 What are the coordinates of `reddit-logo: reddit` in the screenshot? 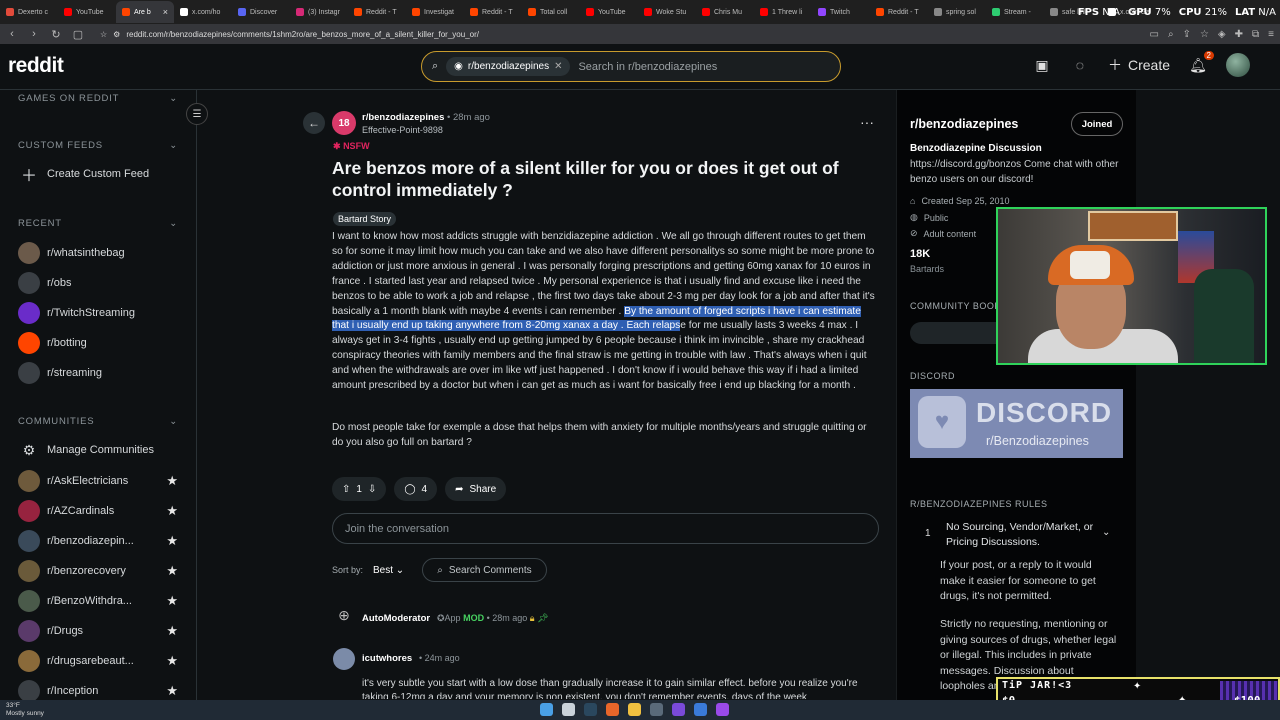 It's located at (36, 66).